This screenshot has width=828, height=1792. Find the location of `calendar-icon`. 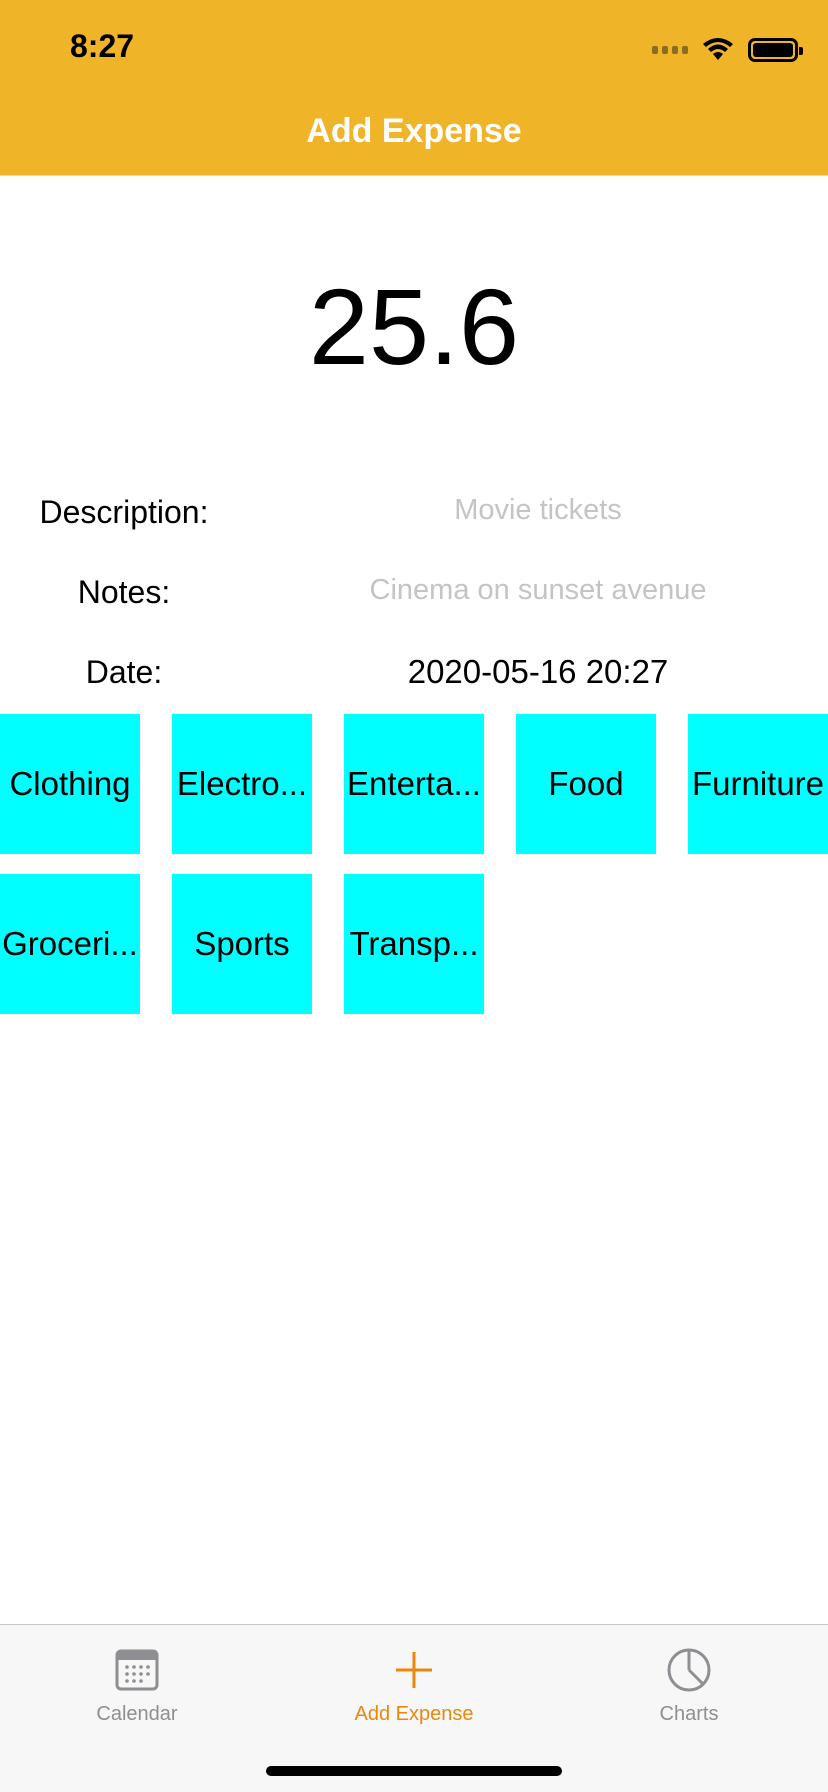

calendar-icon is located at coordinates (137, 1670).